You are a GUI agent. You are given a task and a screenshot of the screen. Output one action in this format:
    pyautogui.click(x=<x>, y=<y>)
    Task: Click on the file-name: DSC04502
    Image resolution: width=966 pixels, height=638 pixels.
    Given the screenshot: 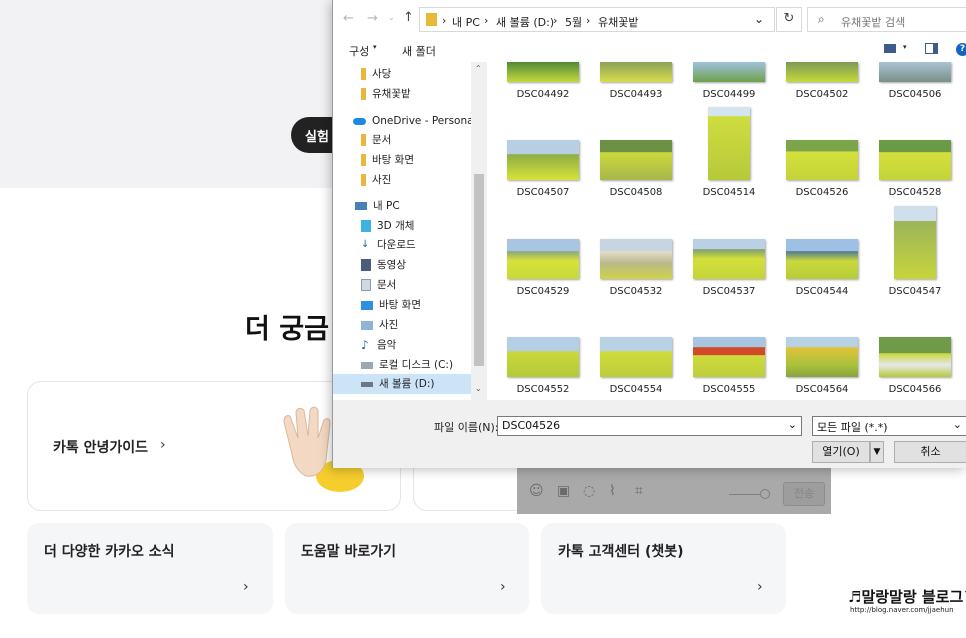 What is the action you would take?
    pyautogui.click(x=822, y=94)
    